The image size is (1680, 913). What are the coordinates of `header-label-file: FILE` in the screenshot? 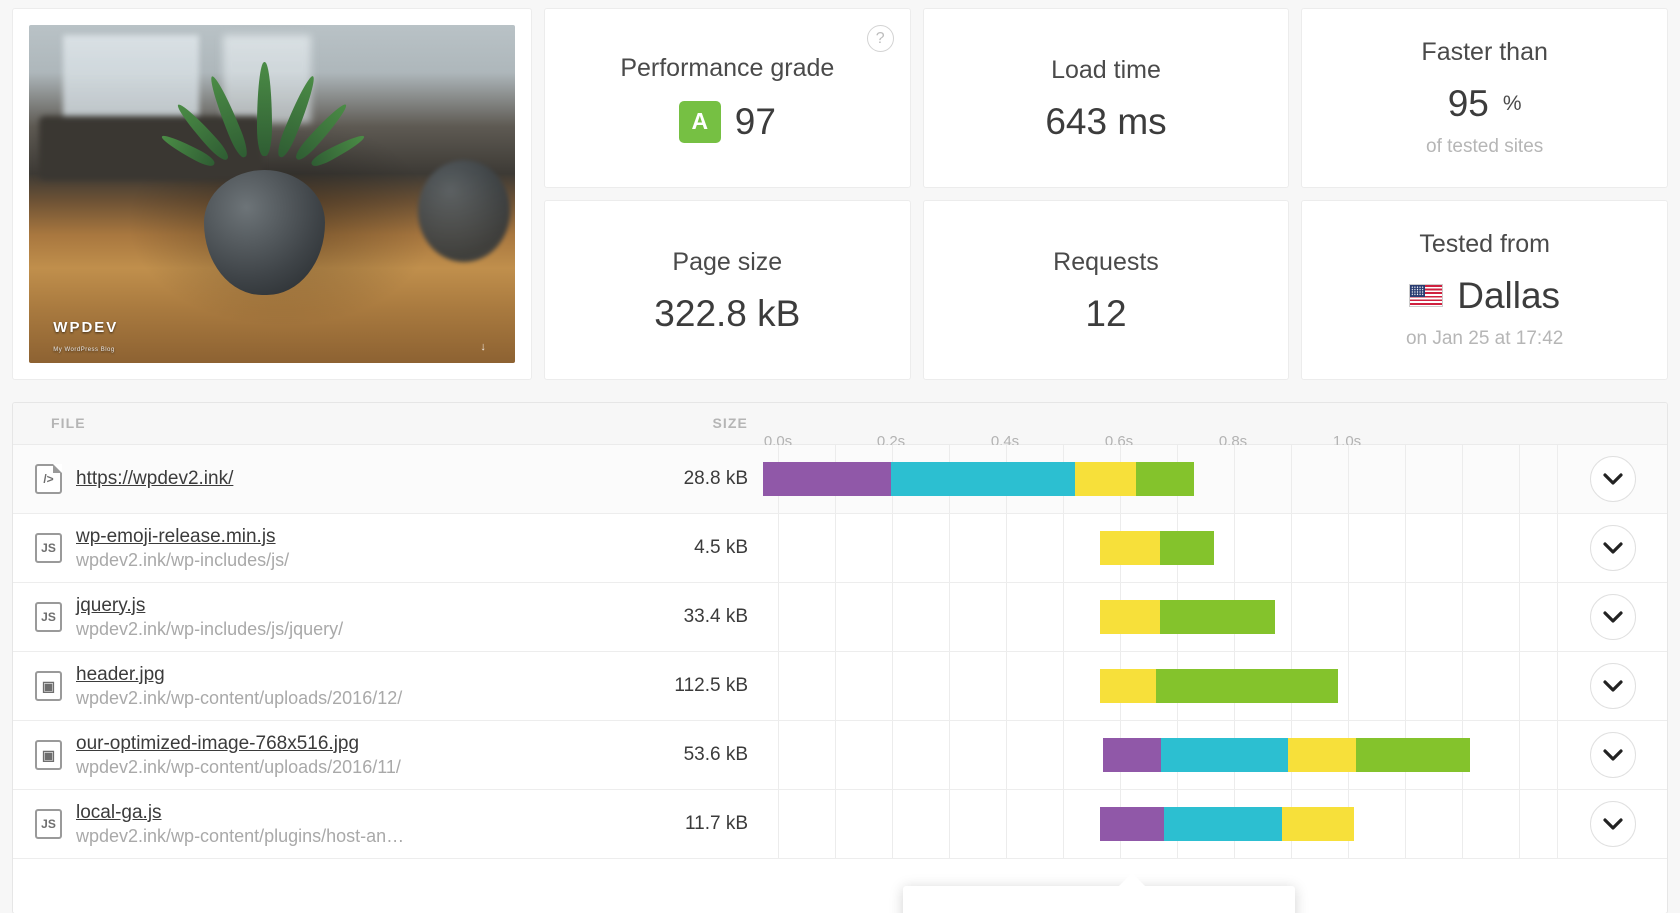 It's located at (68, 422).